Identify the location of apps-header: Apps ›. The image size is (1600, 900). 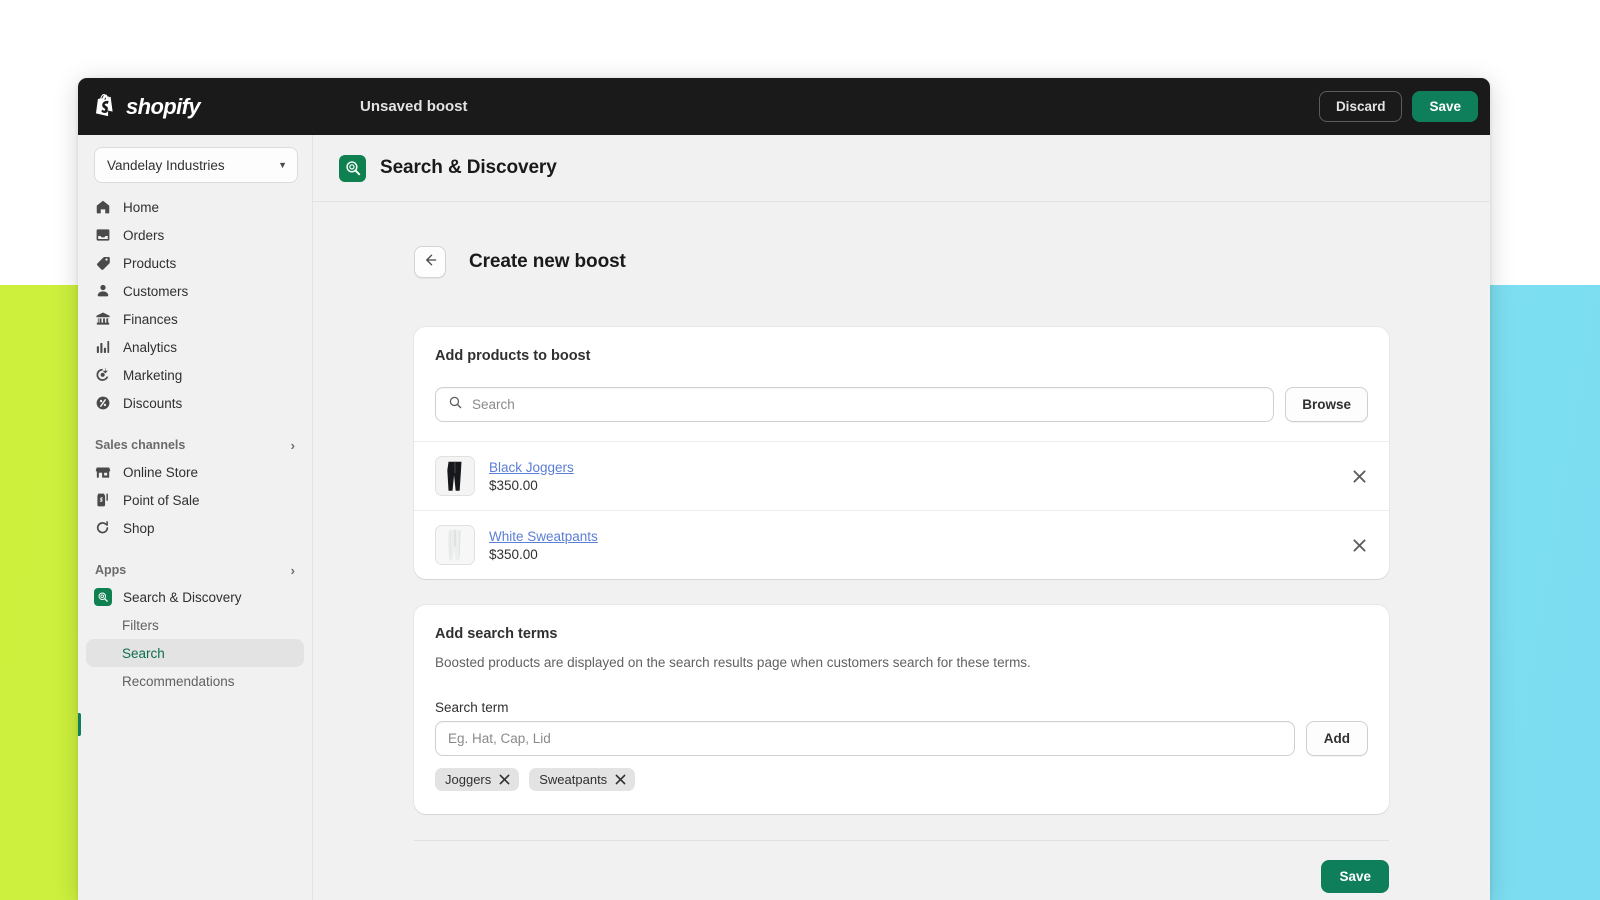
(195, 570).